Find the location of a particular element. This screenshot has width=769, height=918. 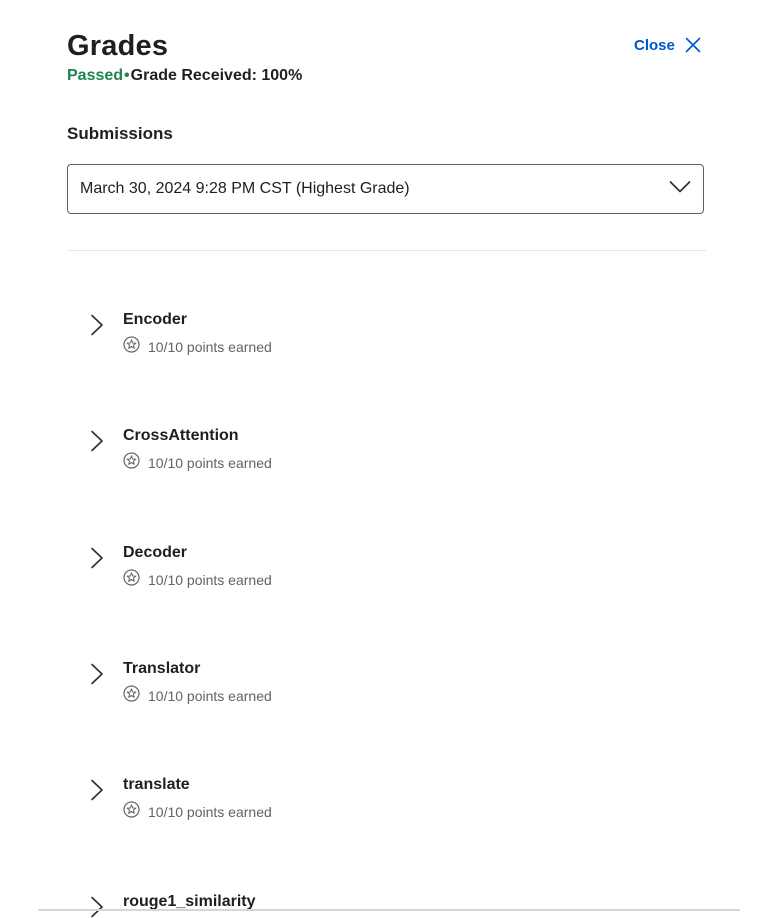

close-button: Close is located at coordinates (667, 45).